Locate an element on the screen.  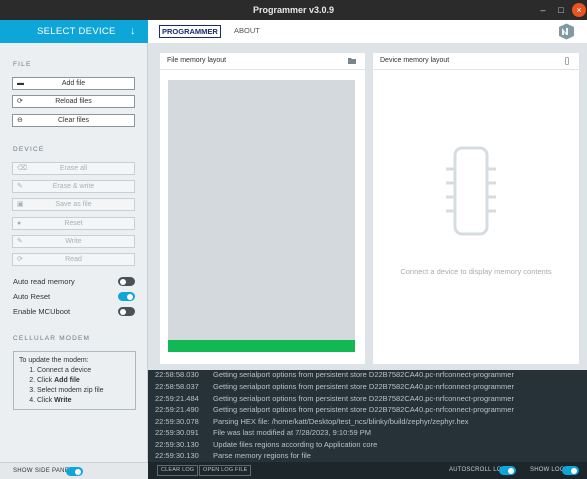
memory-region-application is located at coordinates (261, 346).